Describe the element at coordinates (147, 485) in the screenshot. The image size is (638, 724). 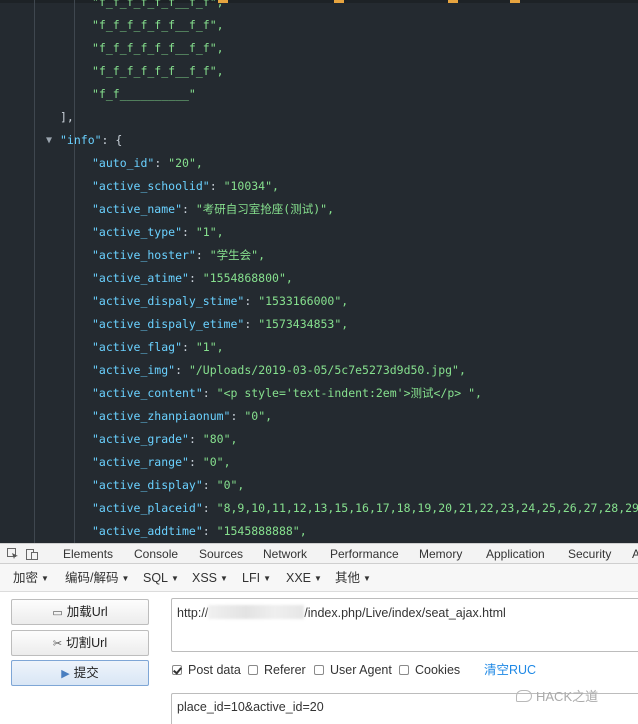
I see `json-key: "active_display"` at that location.